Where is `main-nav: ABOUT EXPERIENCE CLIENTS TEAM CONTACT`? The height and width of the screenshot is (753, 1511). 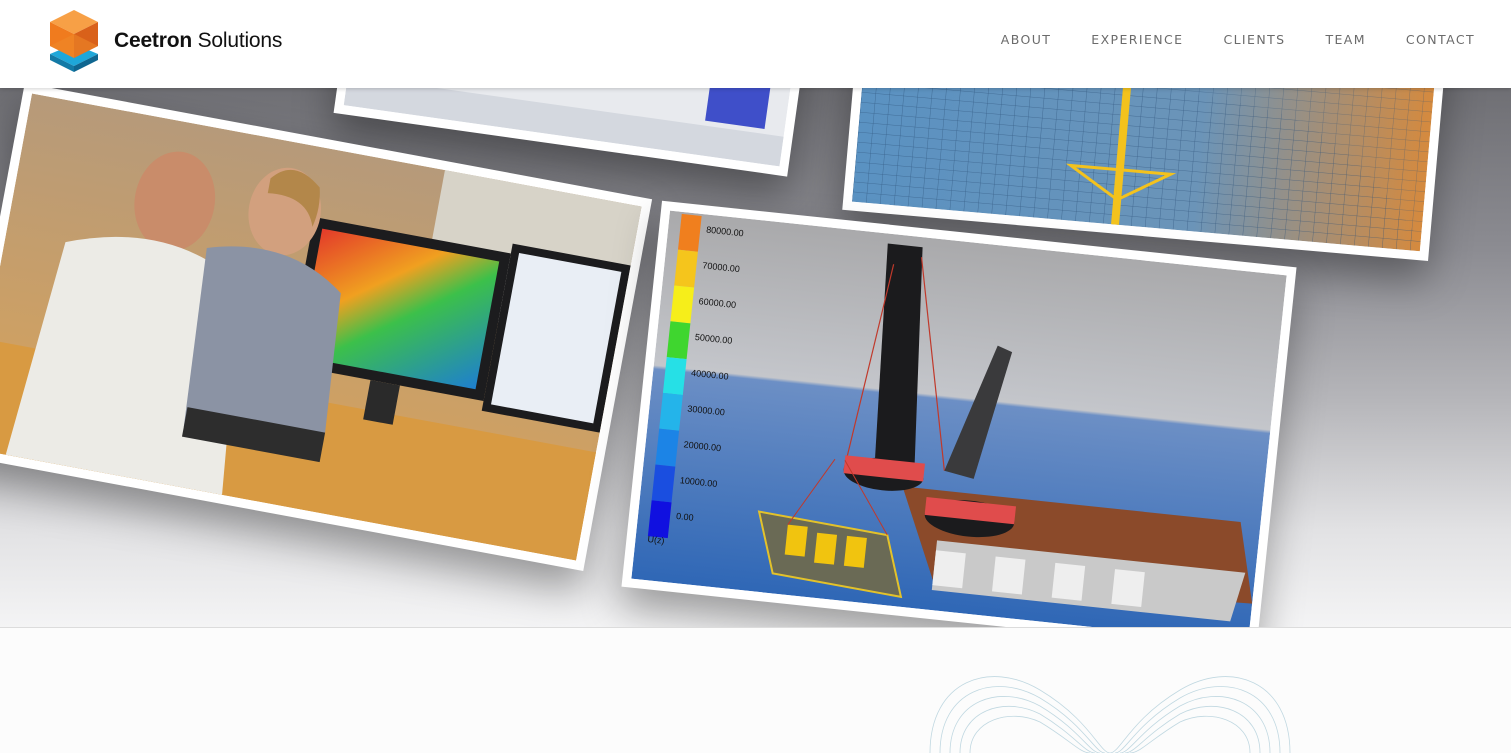 main-nav: ABOUT EXPERIENCE CLIENTS TEAM CONTACT is located at coordinates (1238, 39).